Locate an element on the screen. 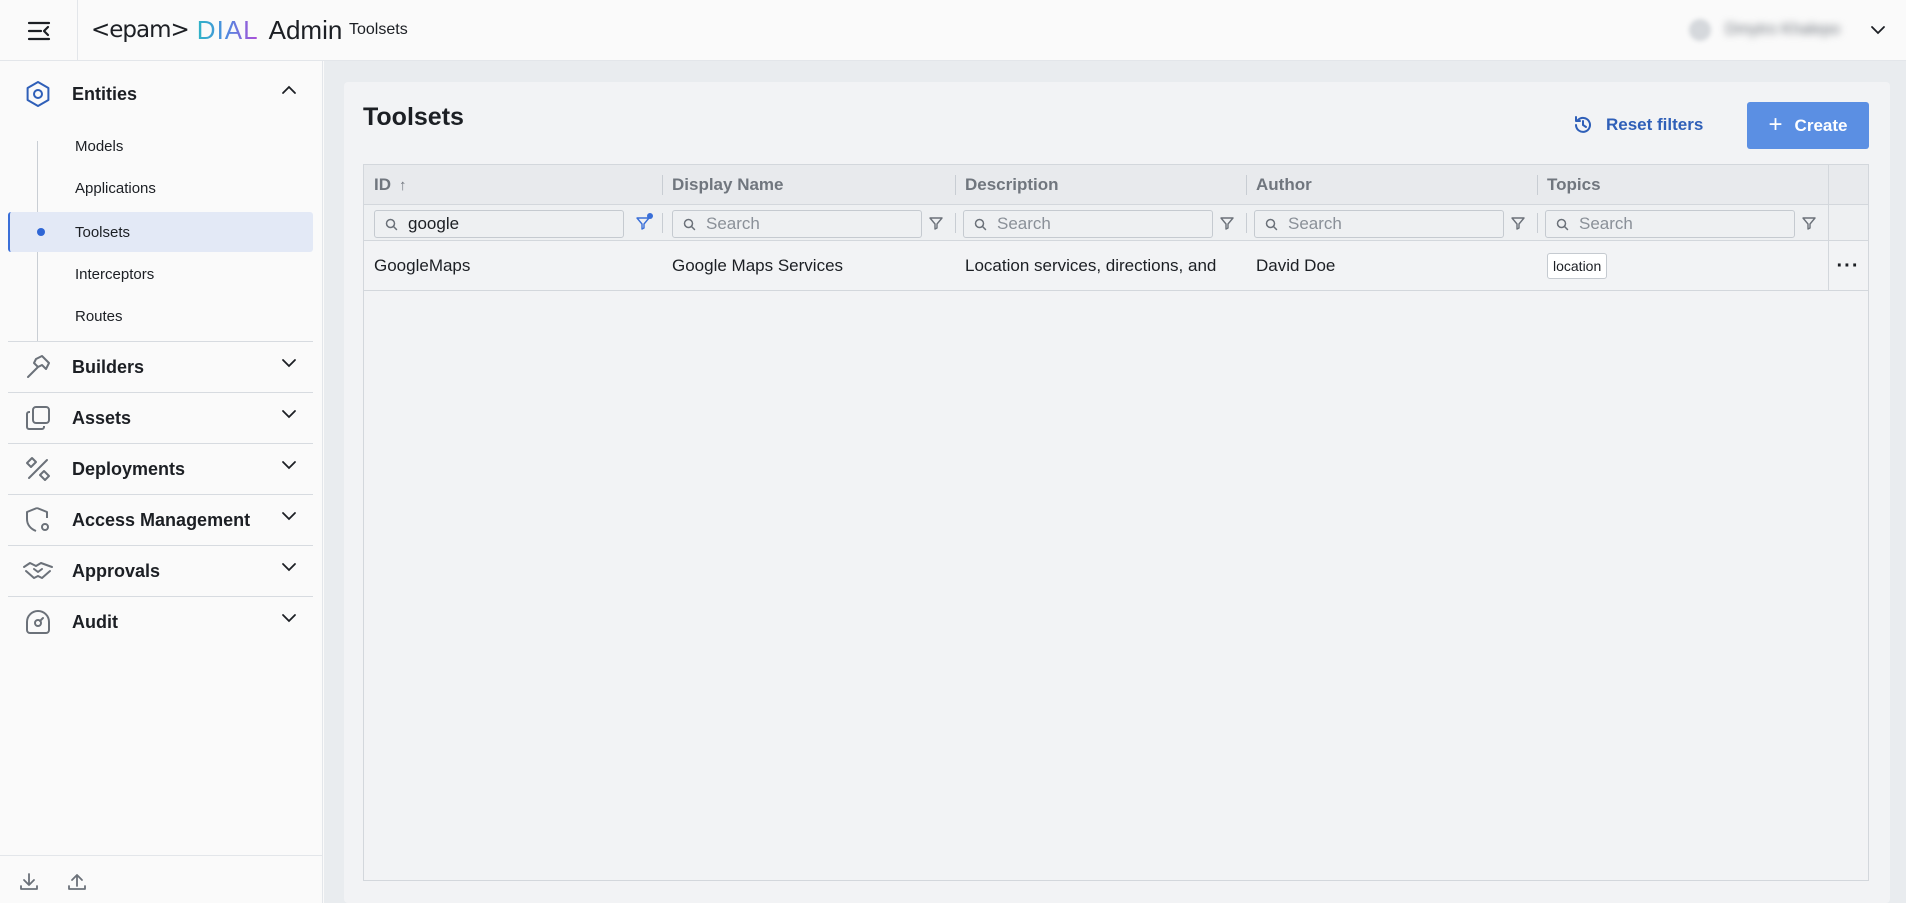 The height and width of the screenshot is (903, 1906). sidebar-item-applications: Applications is located at coordinates (160, 188).